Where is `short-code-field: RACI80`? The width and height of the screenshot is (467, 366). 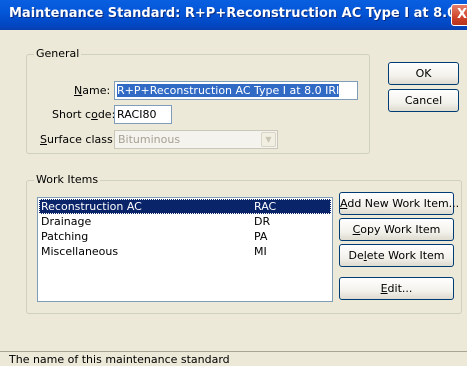
short-code-field: RACI80 is located at coordinates (143, 114).